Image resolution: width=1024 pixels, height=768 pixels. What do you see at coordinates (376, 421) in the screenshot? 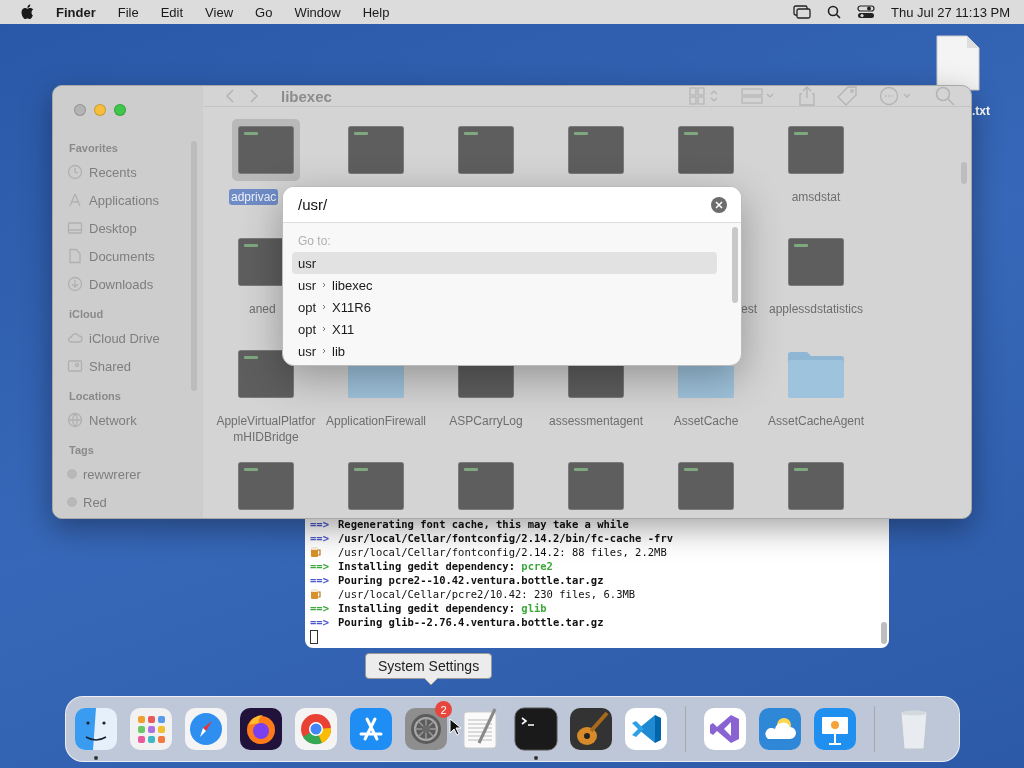
I see `file-name: ApplicationFirewall` at bounding box center [376, 421].